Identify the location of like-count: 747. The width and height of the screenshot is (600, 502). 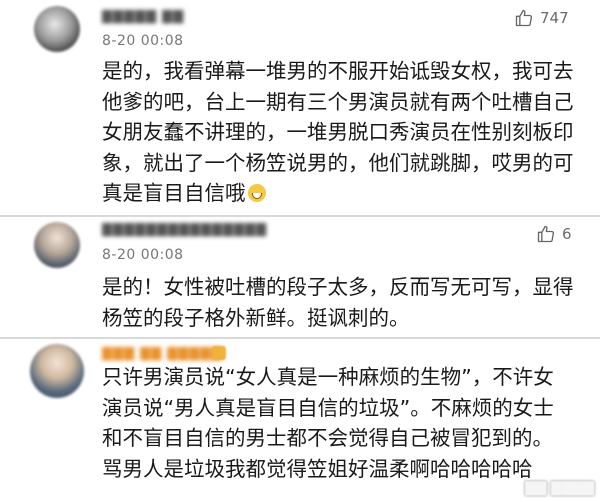
(554, 18).